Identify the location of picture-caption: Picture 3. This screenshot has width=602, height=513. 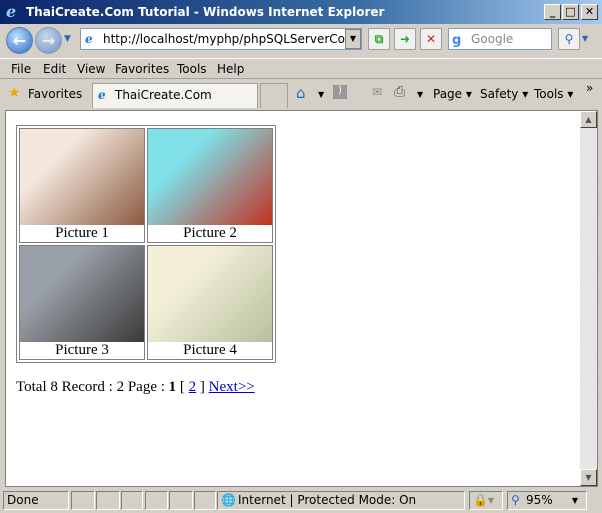
(82, 350).